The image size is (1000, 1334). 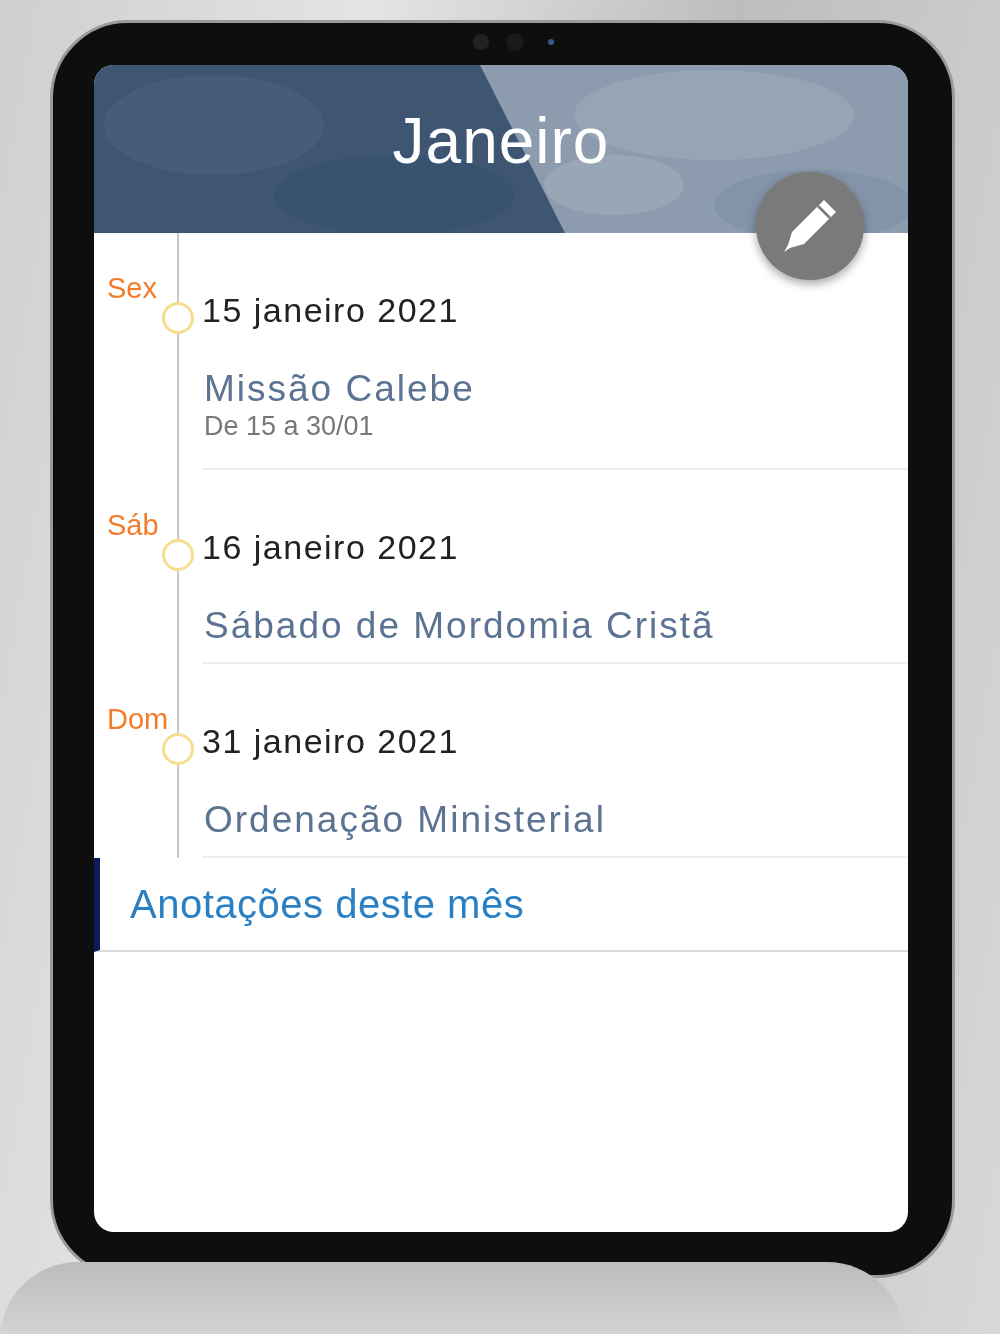 What do you see at coordinates (327, 904) in the screenshot?
I see `notes-label: Anotações deste mês` at bounding box center [327, 904].